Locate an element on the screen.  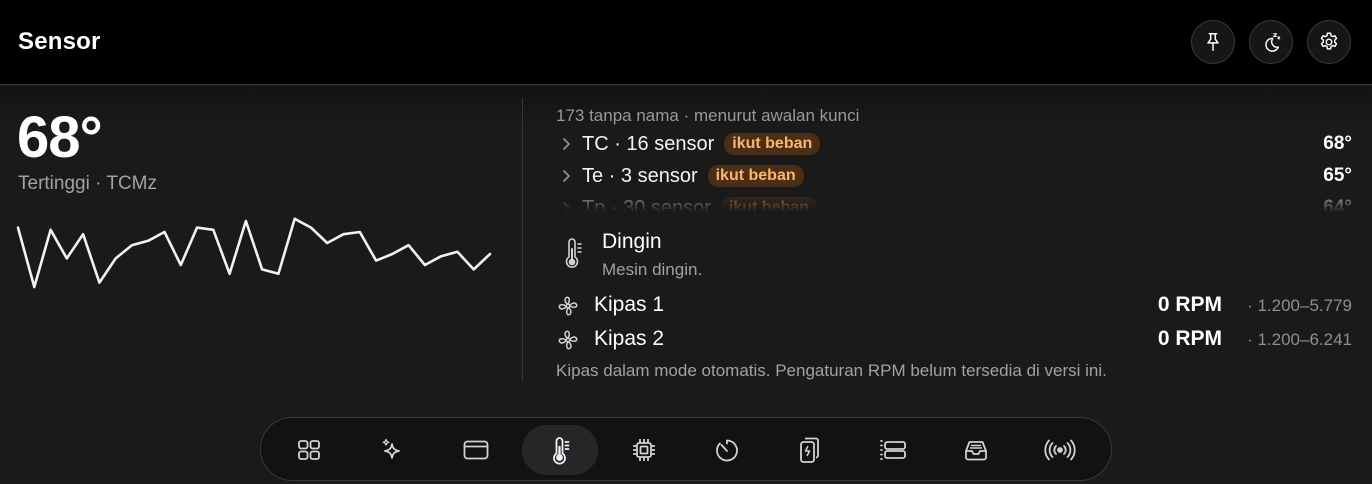
tab-sensor is located at coordinates (560, 450).